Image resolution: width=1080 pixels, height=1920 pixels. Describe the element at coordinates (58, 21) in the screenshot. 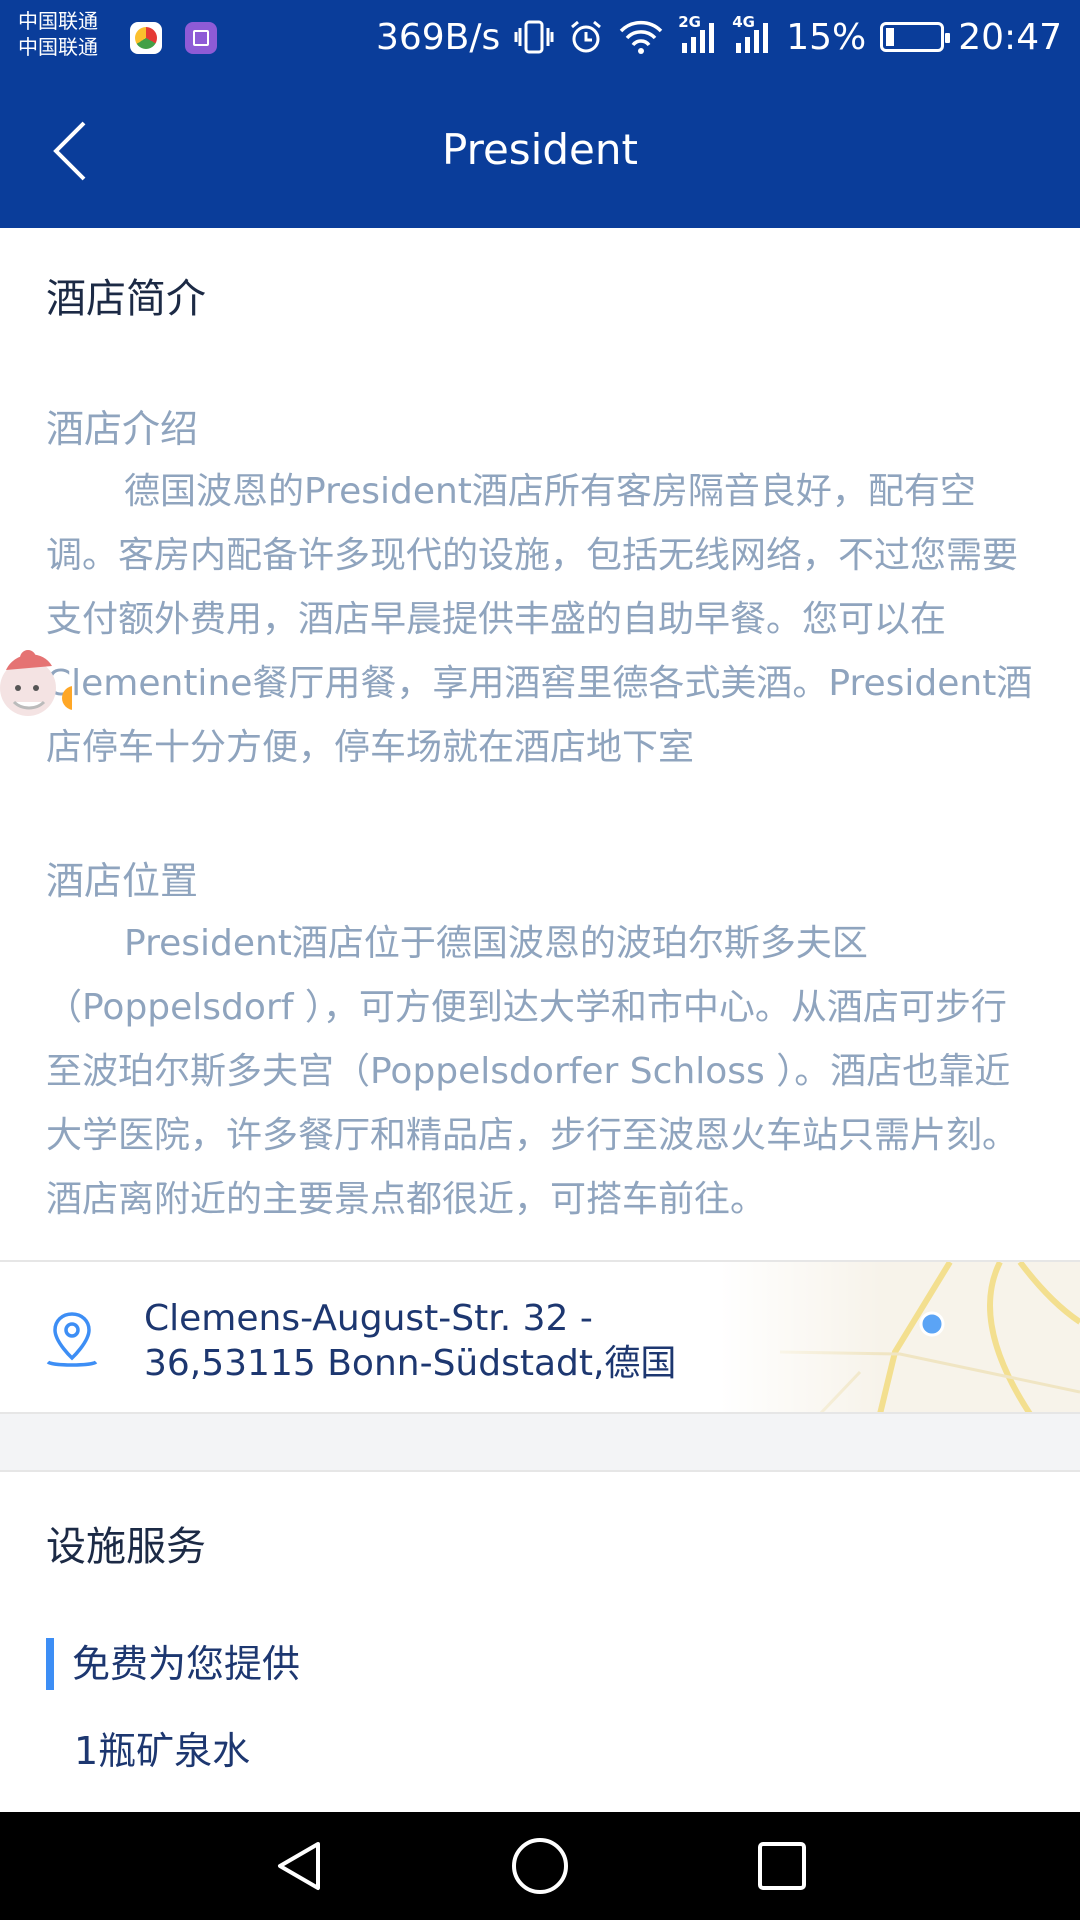

I see `carrier-1: 中国联通` at that location.